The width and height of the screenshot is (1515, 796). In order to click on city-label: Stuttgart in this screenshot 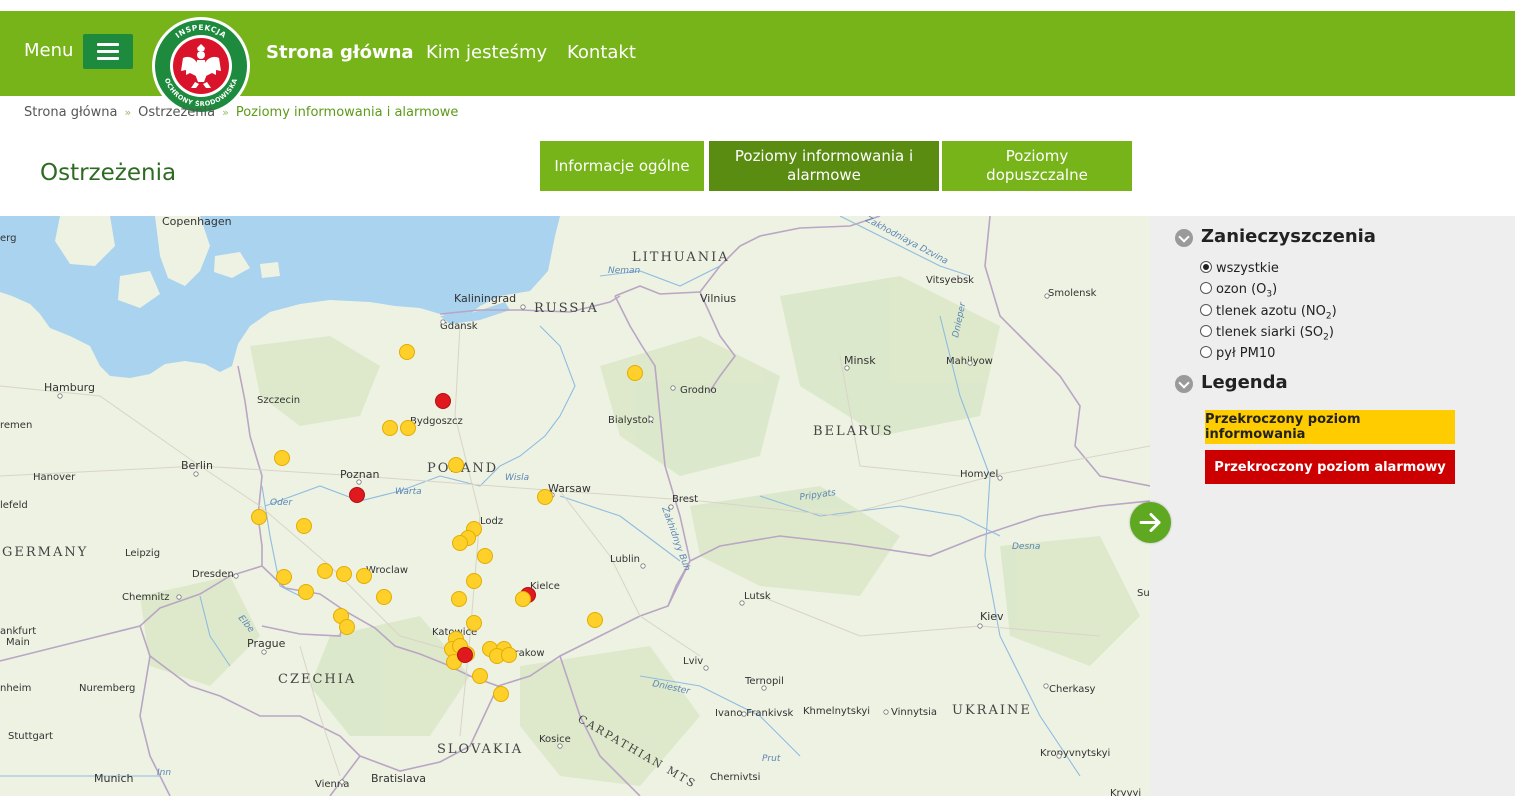, I will do `click(30, 736)`.